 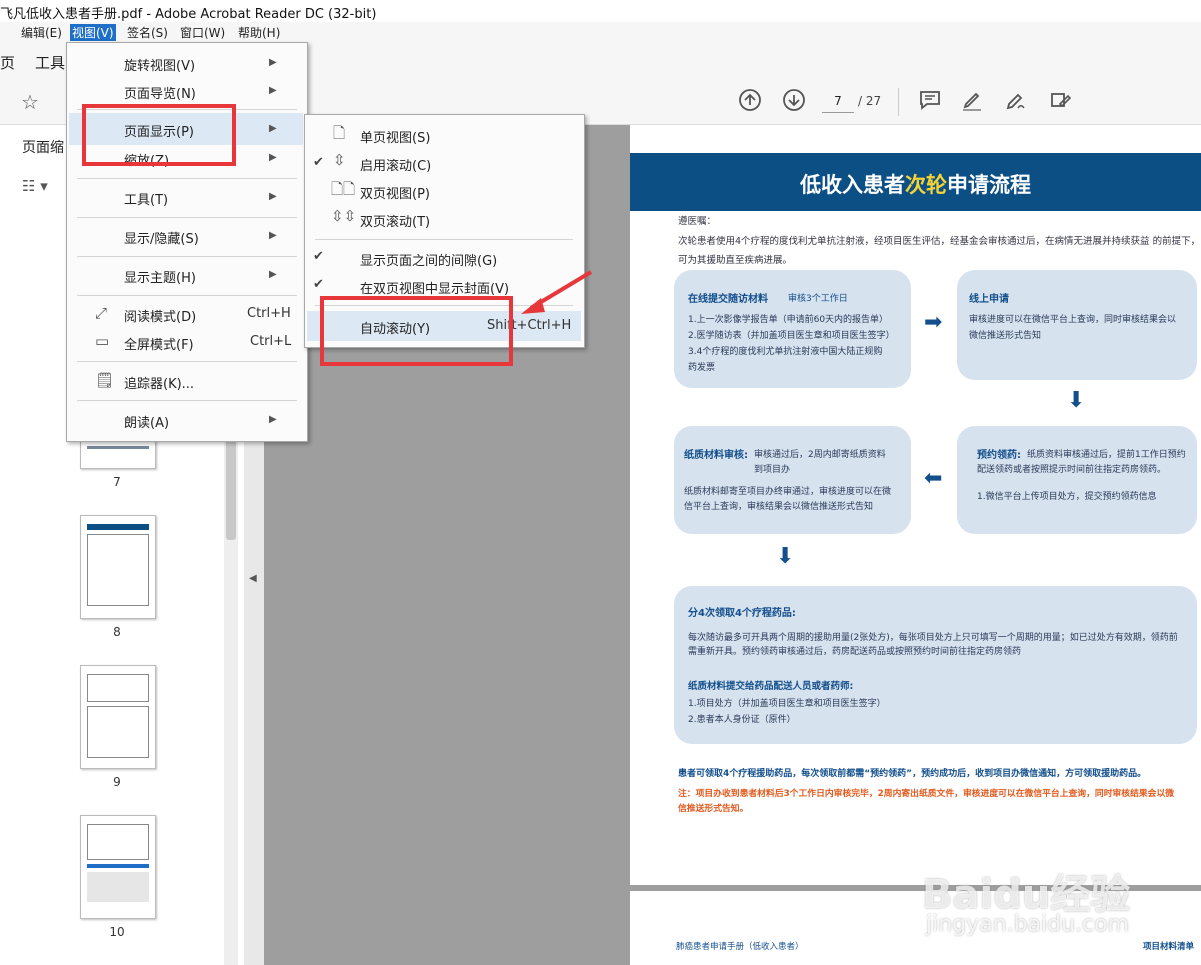 I want to click on box-line: 1.项目处方（并加盖项目医生章和项目医生签字）, so click(x=787, y=704).